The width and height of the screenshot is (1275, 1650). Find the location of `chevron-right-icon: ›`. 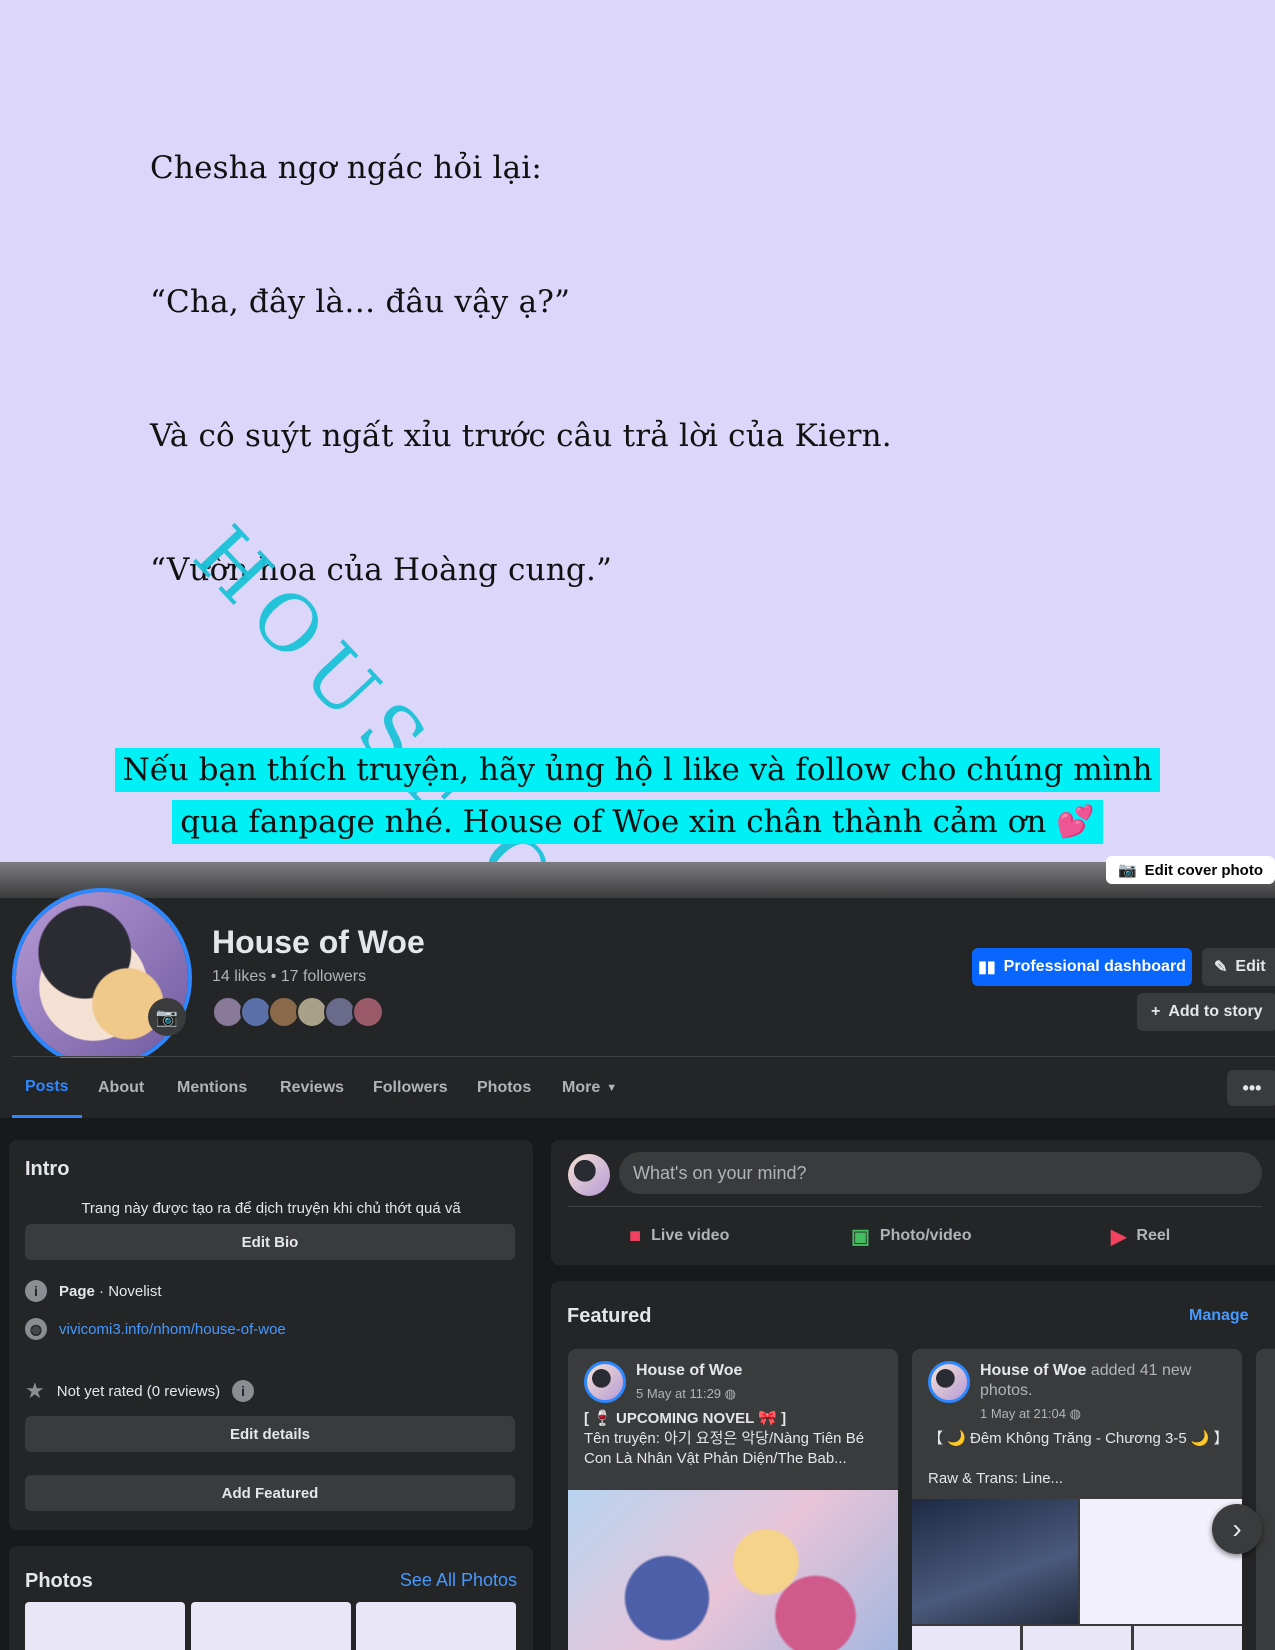

chevron-right-icon: › is located at coordinates (1237, 1529).